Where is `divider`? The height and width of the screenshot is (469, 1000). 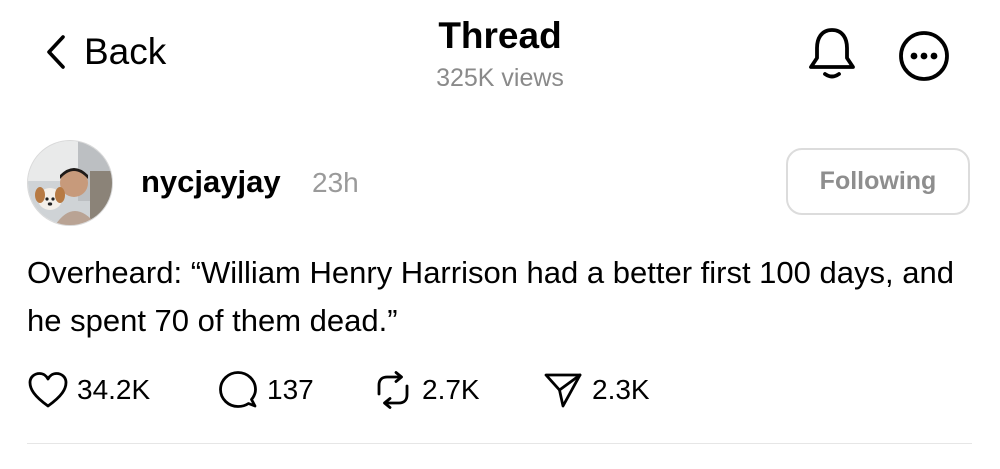 divider is located at coordinates (499, 443).